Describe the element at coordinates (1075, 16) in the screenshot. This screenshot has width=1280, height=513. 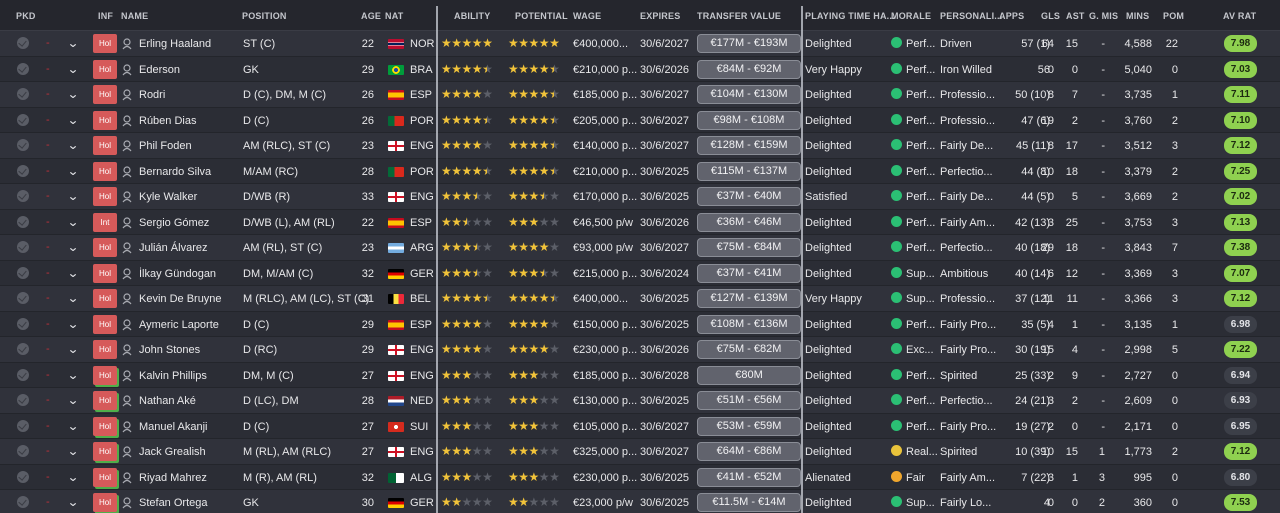
I see `col-ast: AST` at that location.